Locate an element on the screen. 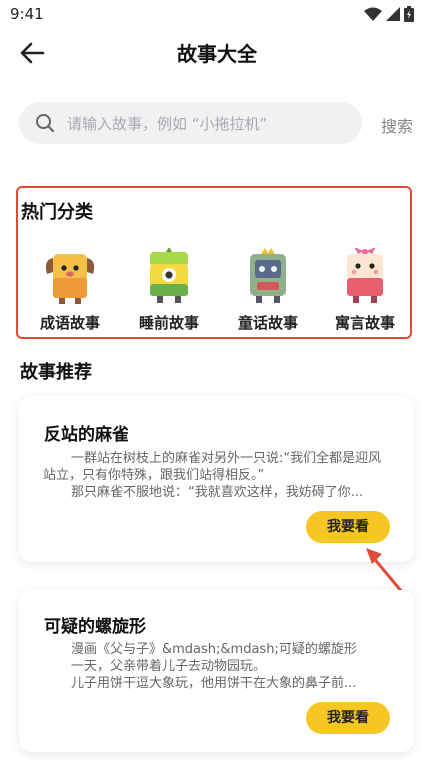 The height and width of the screenshot is (772, 434). search-icon is located at coordinates (45, 123).